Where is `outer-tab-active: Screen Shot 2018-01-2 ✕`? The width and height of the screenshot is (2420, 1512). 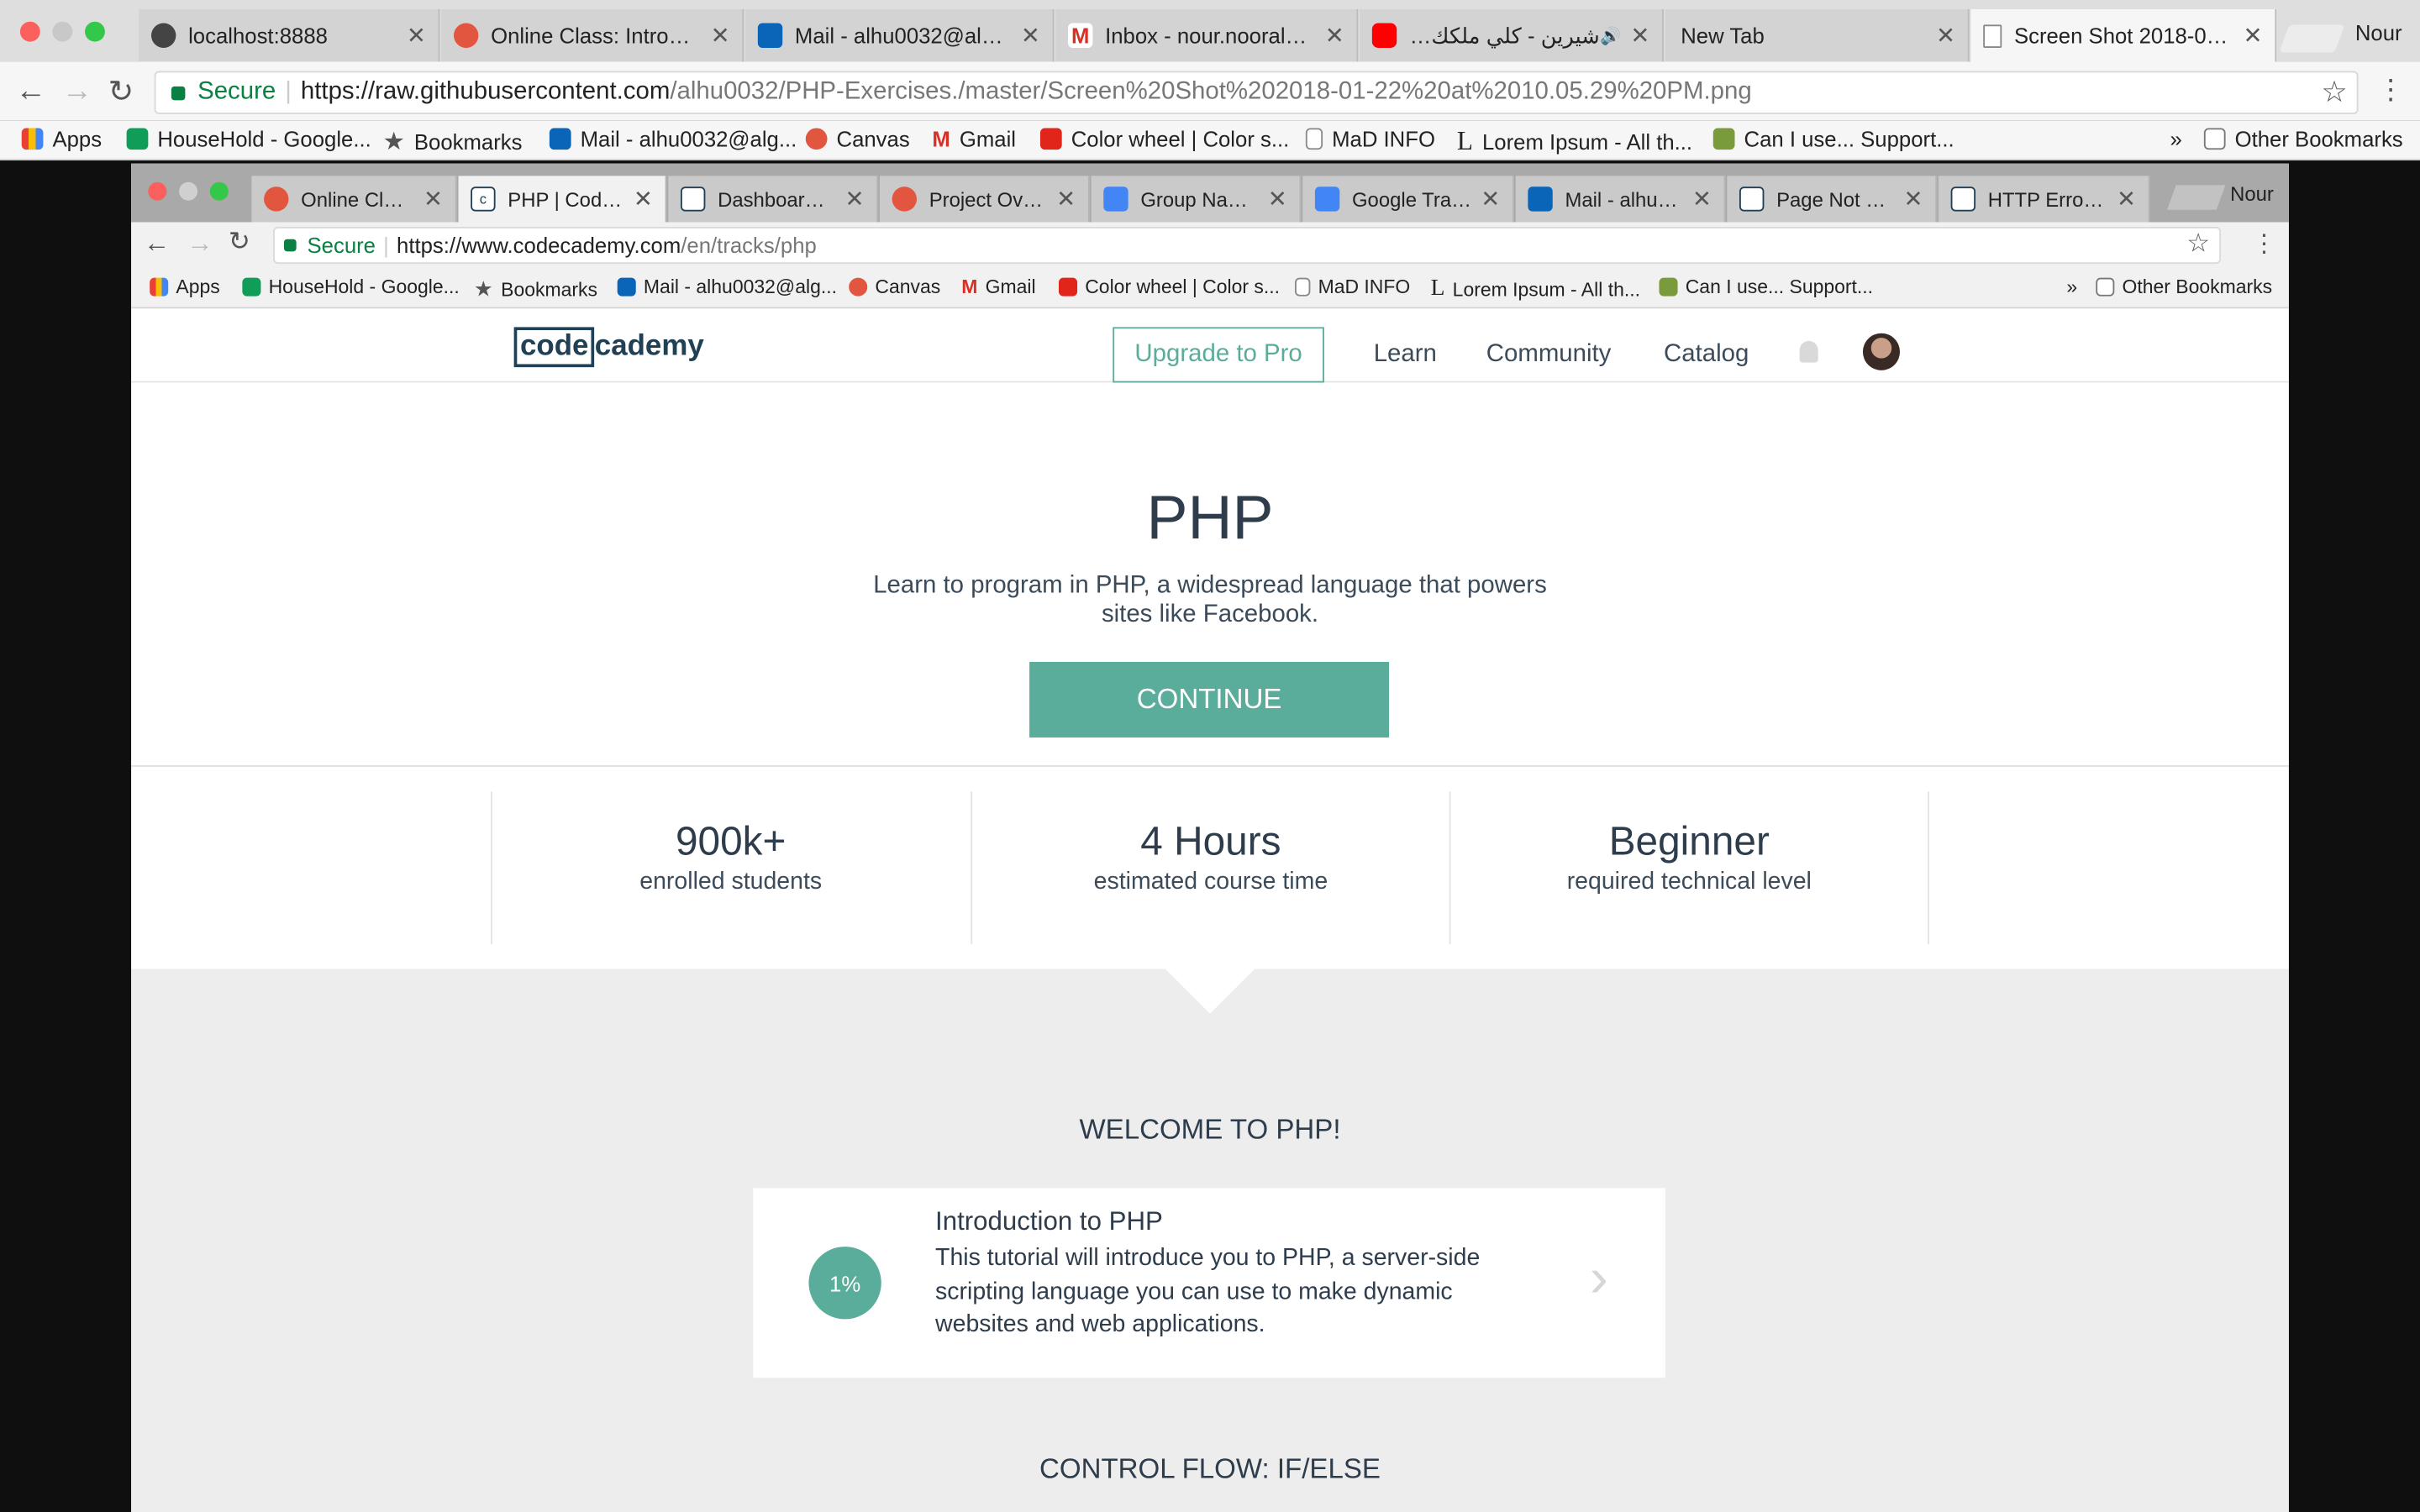 outer-tab-active: Screen Shot 2018-01-2 ✕ is located at coordinates (2123, 35).